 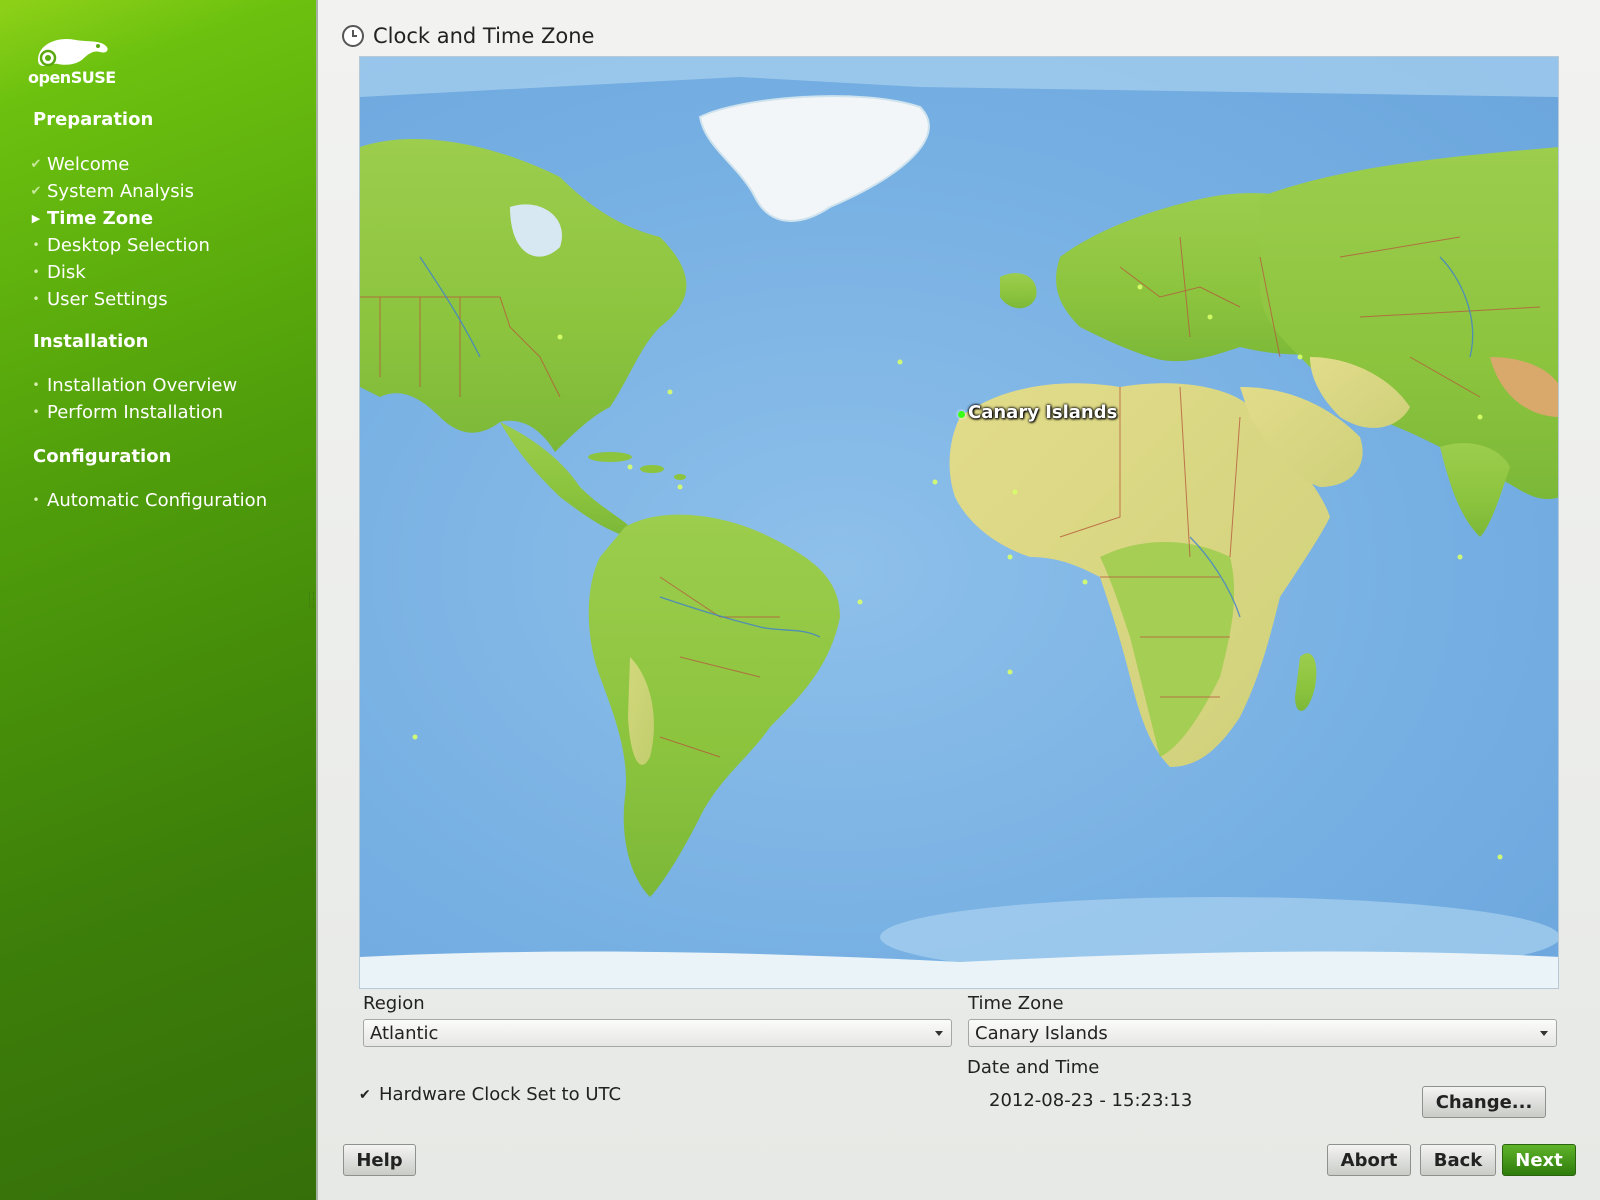 What do you see at coordinates (523, 295) in the screenshot?
I see `land-north-america` at bounding box center [523, 295].